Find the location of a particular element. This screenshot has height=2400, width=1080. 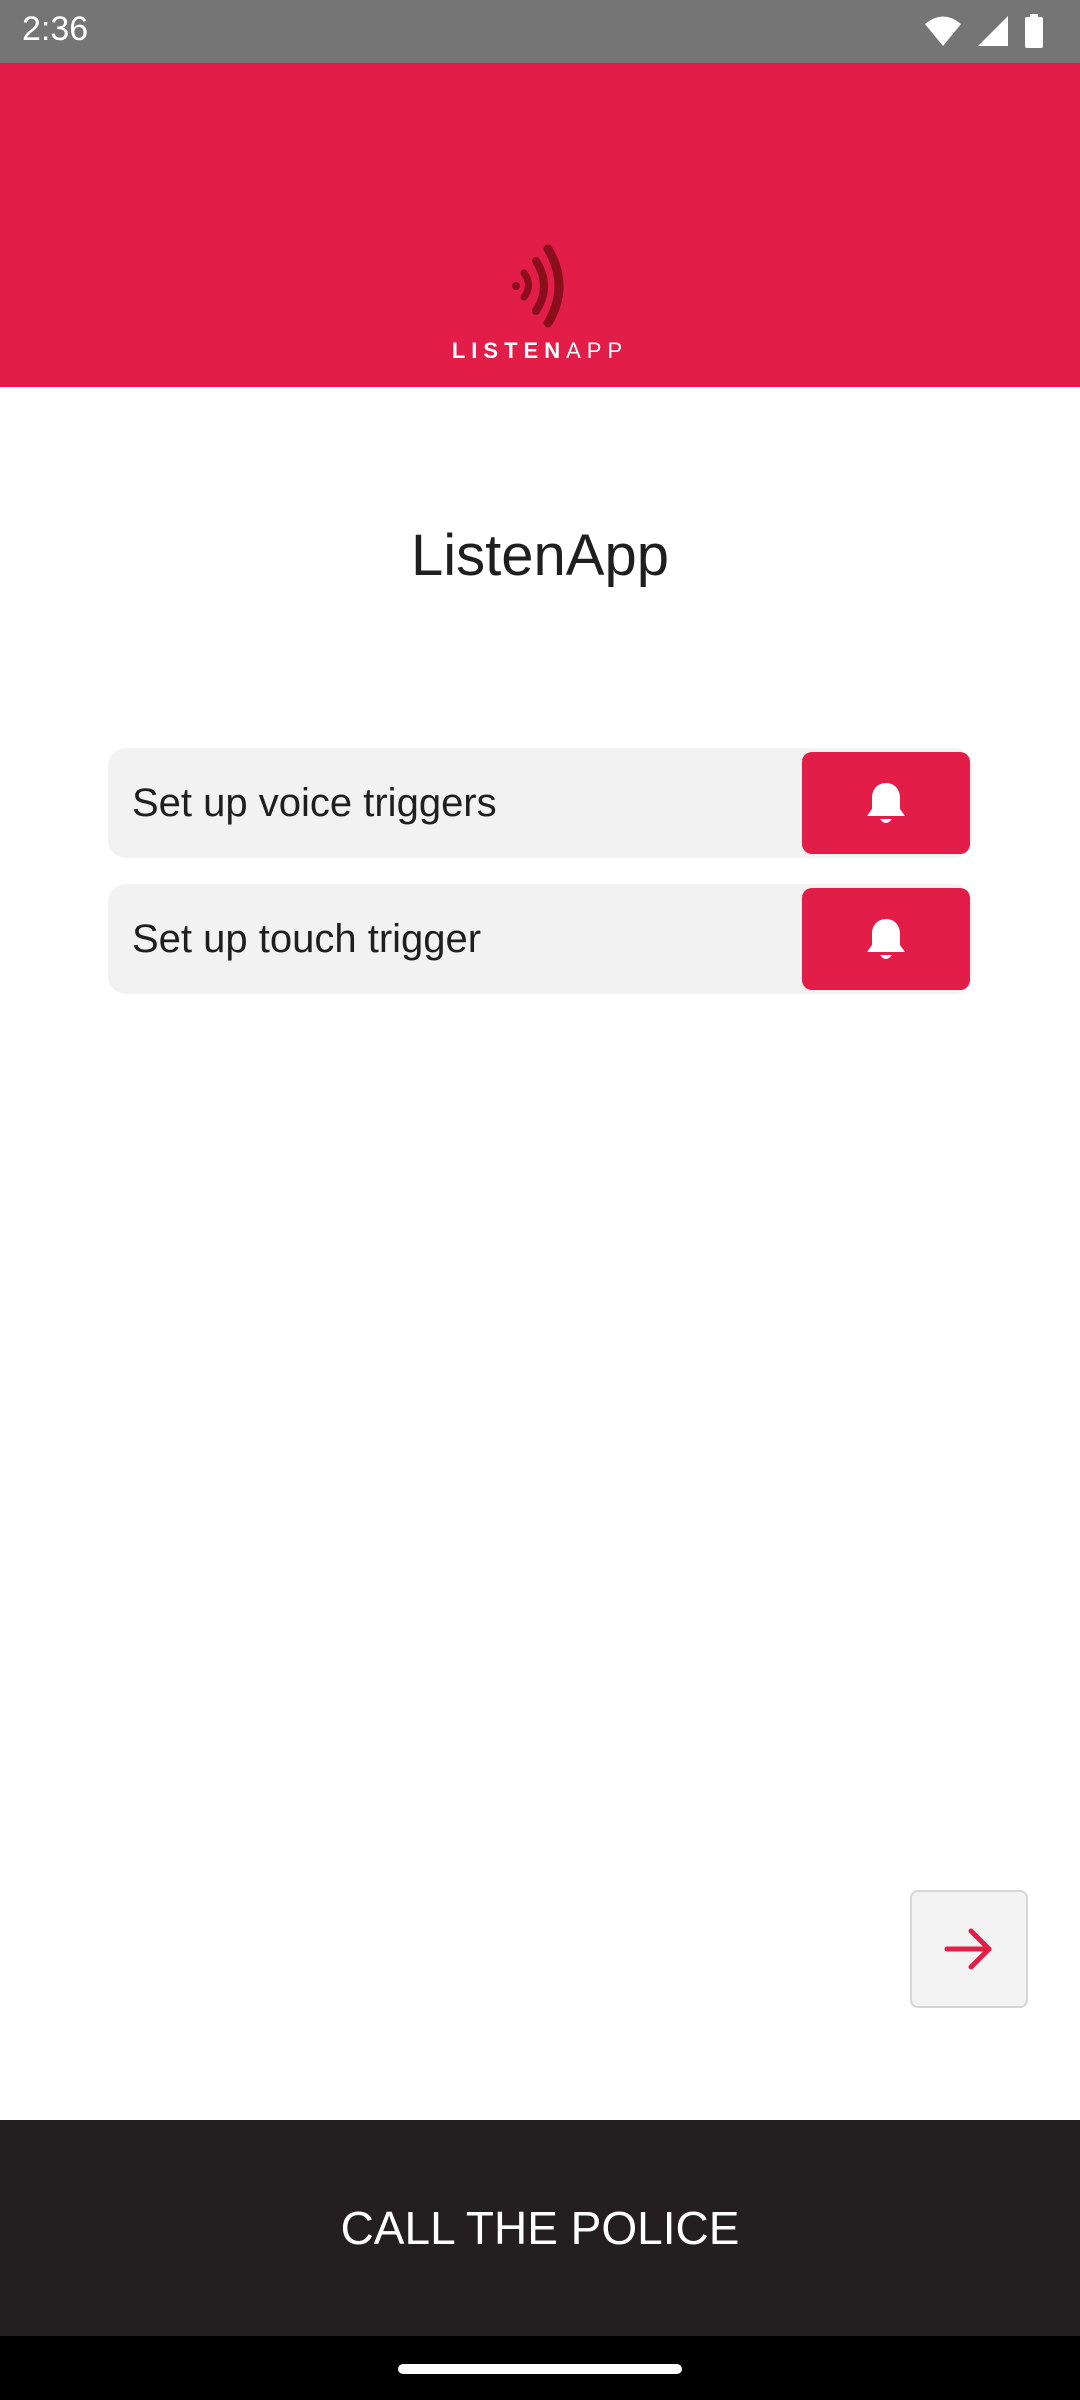

next-button is located at coordinates (969, 1949).